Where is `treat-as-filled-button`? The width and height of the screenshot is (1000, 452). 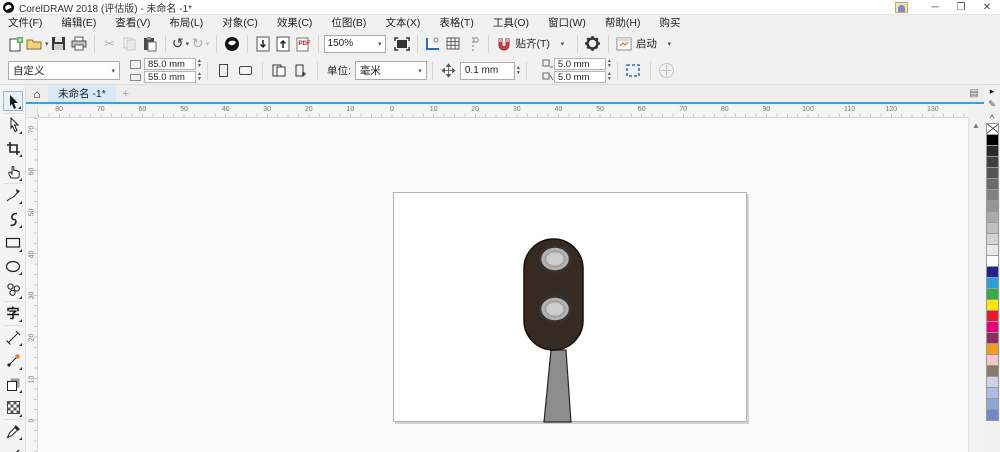
treat-as-filled-button is located at coordinates (634, 71).